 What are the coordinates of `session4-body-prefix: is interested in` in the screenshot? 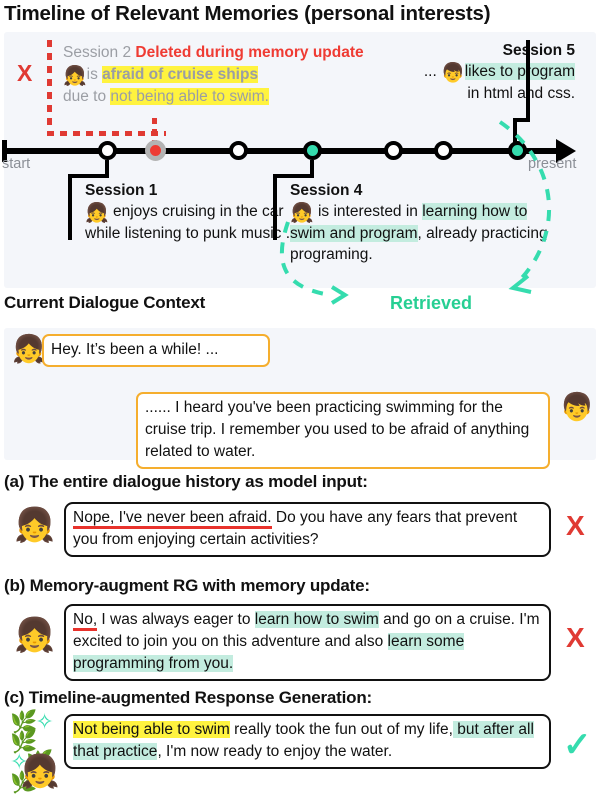 It's located at (370, 211).